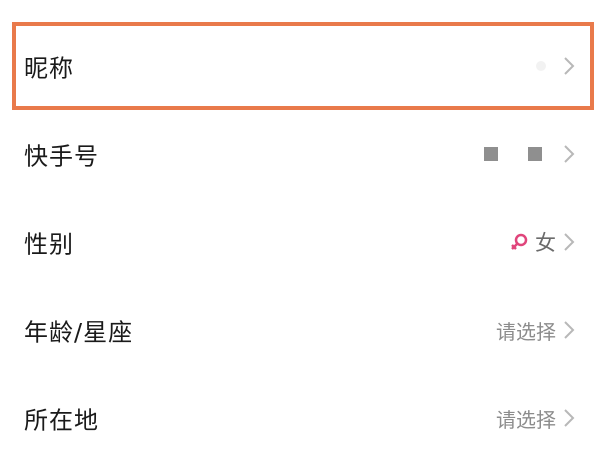  I want to click on location-label: 所在地, so click(61, 420).